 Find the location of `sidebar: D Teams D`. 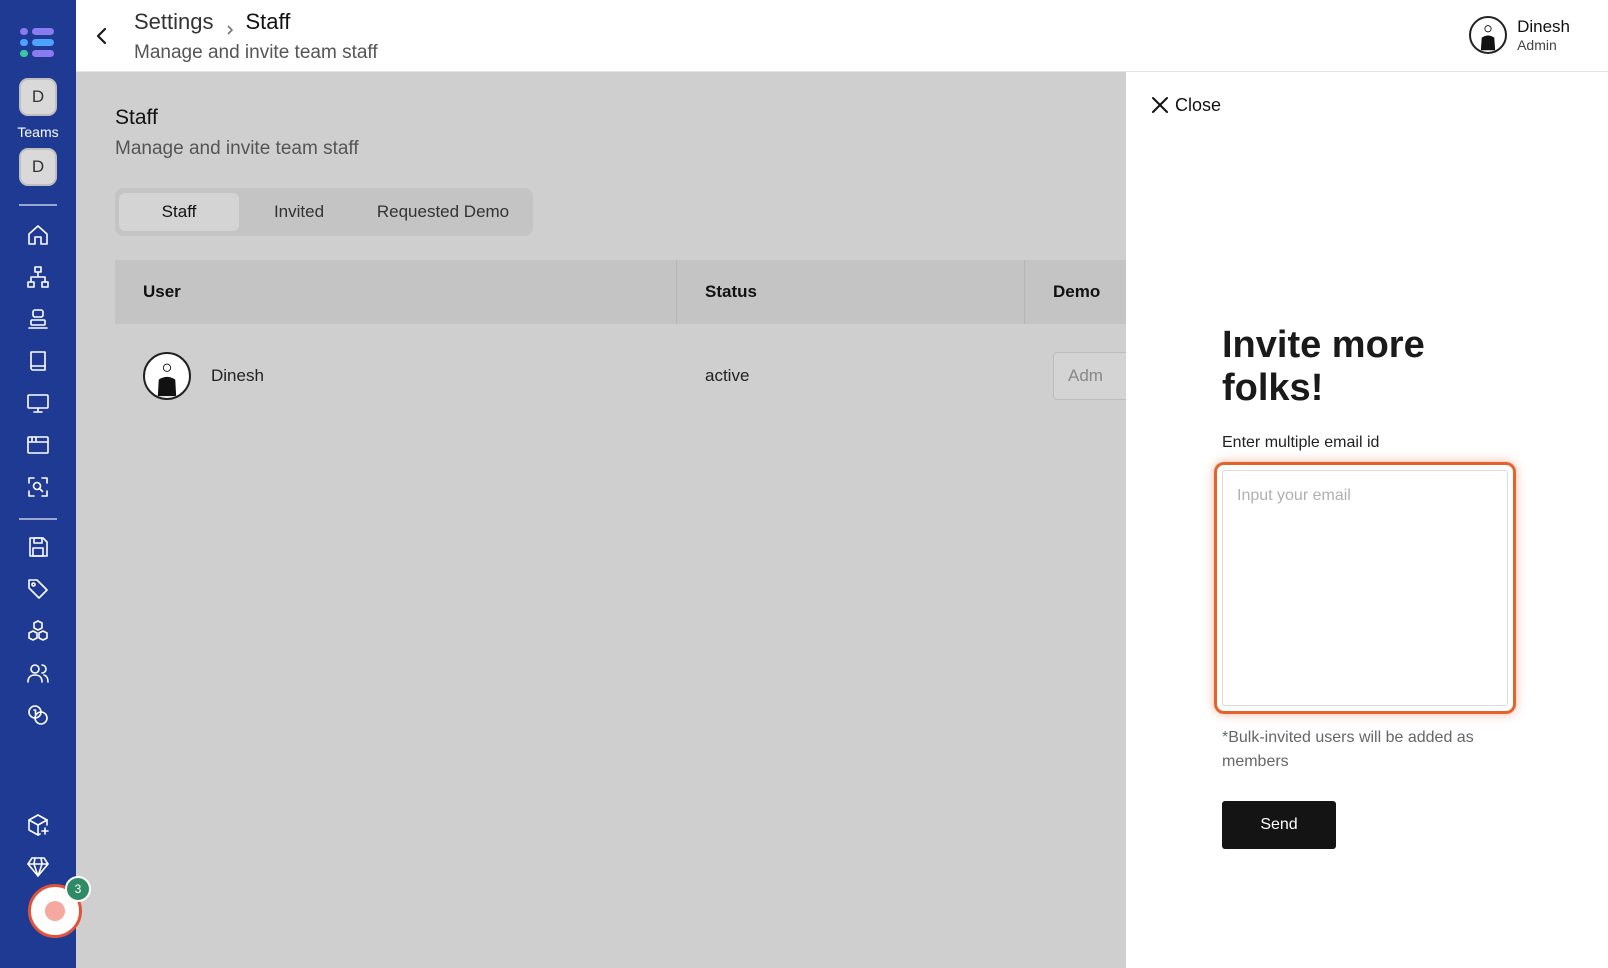

sidebar: D Teams D is located at coordinates (38, 484).